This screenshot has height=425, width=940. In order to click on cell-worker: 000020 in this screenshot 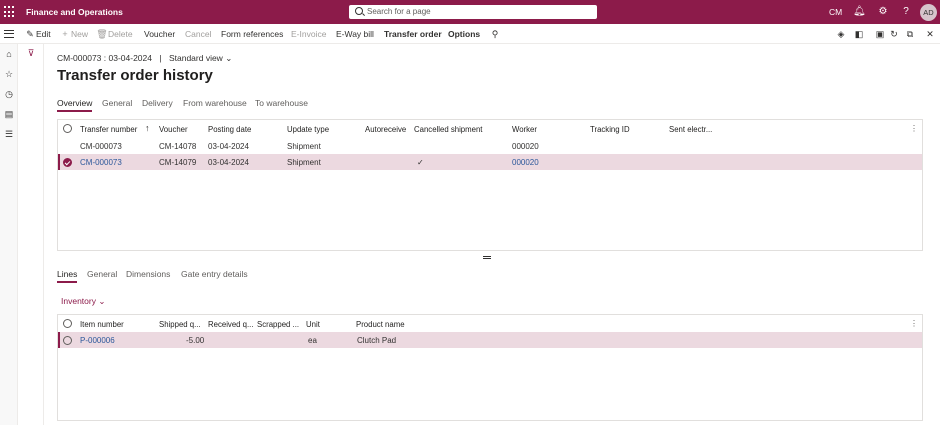, I will do `click(525, 146)`.